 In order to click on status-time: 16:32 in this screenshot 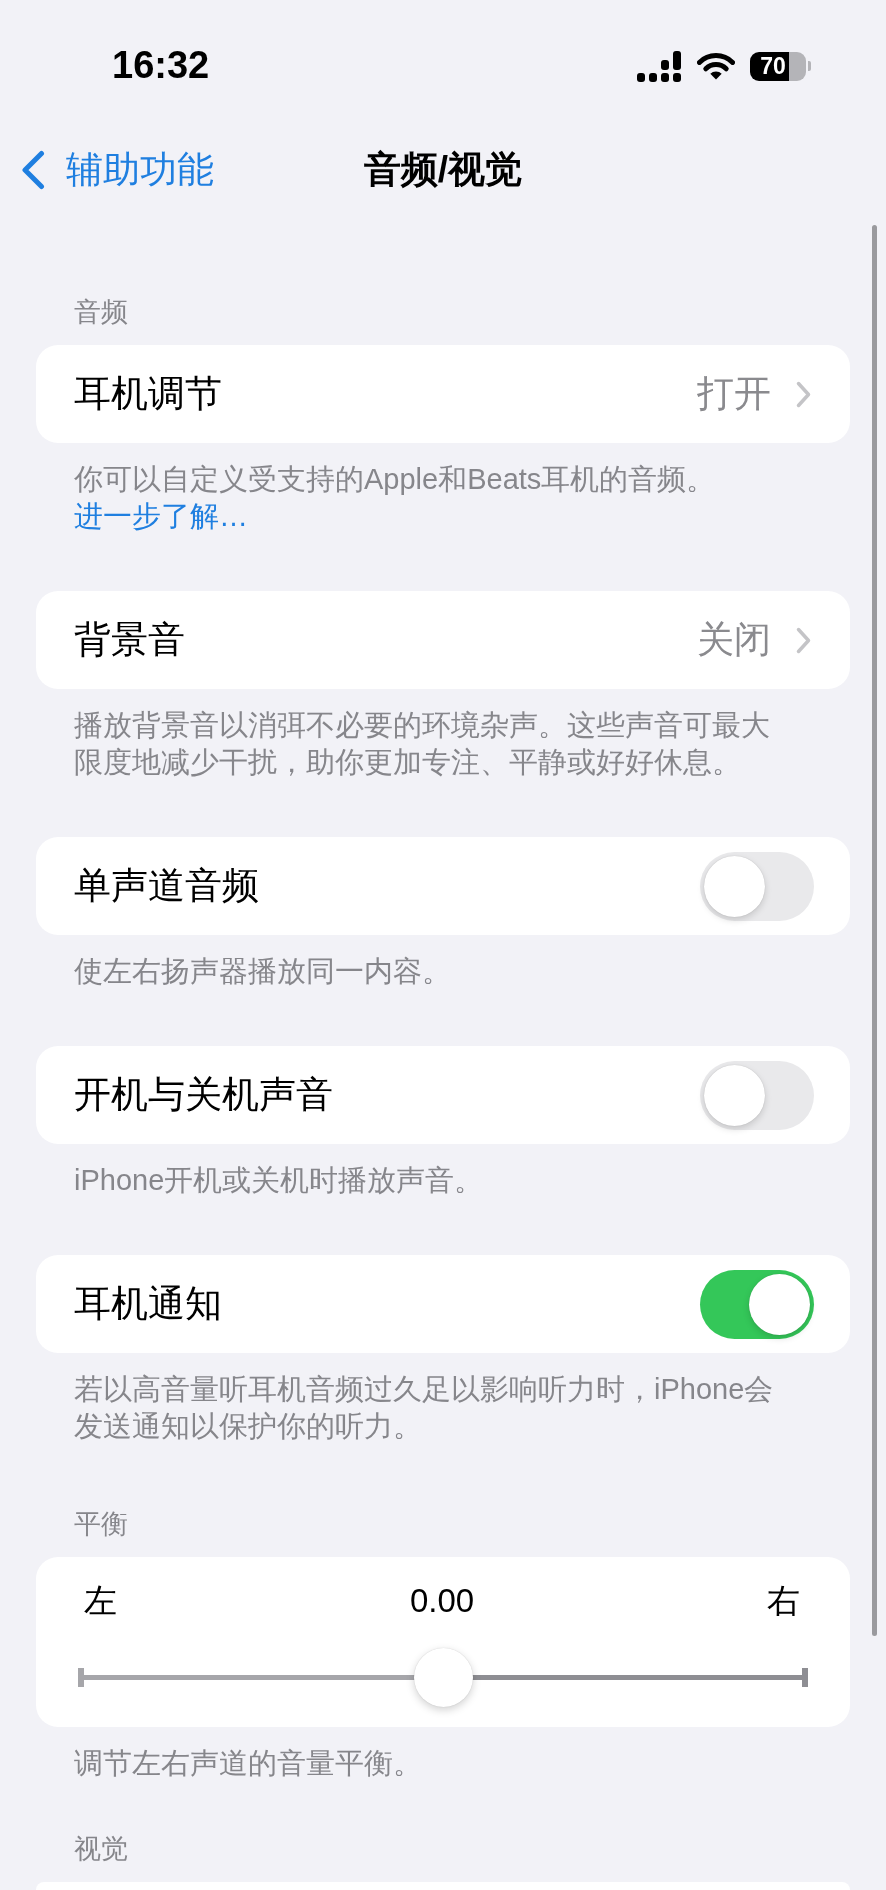, I will do `click(161, 65)`.